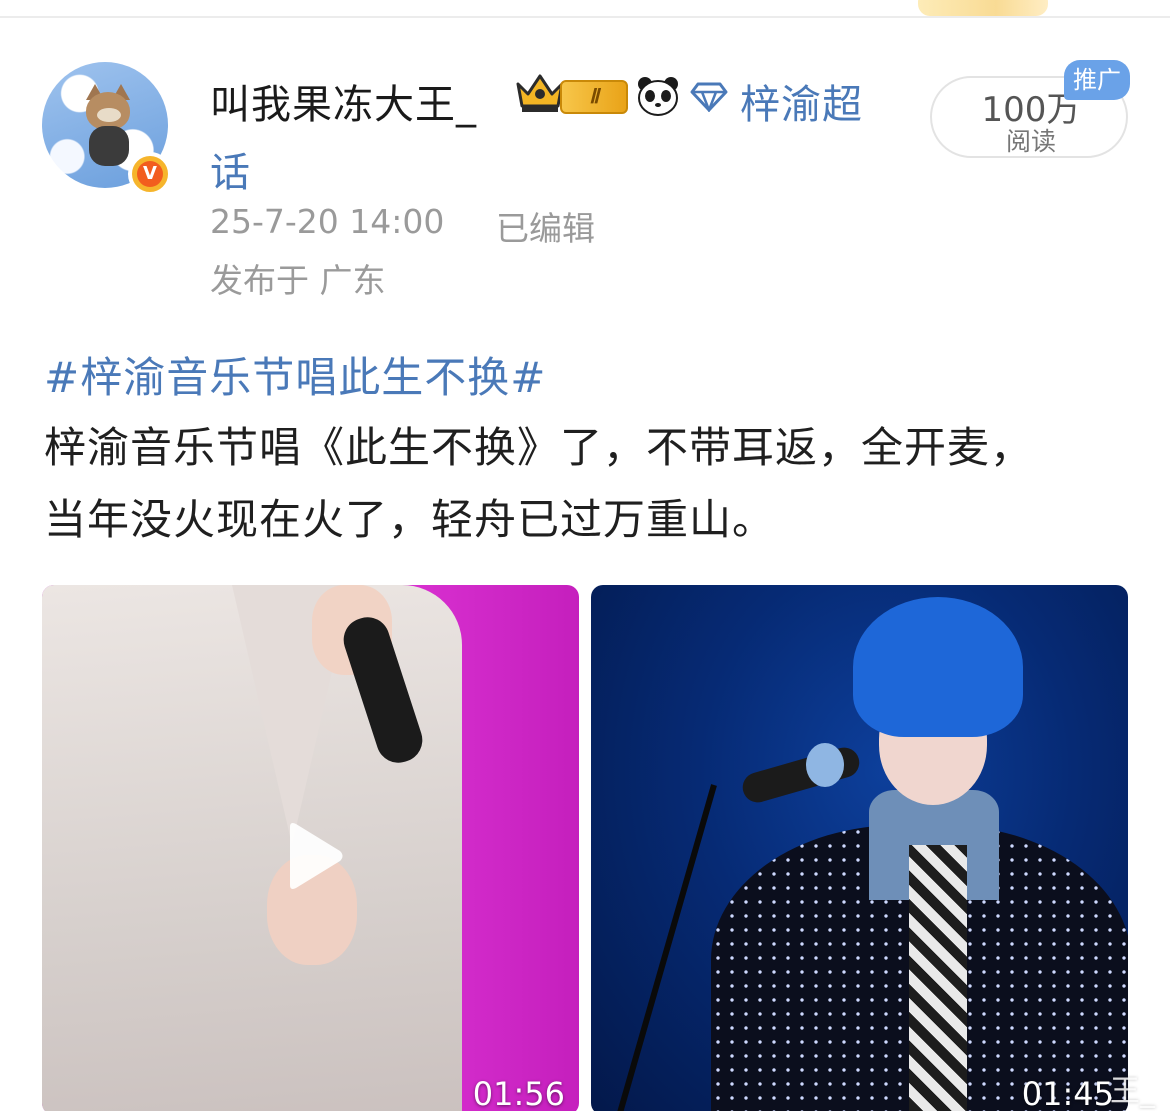 Image resolution: width=1170 pixels, height=1111 pixels. Describe the element at coordinates (938, 978) in the screenshot. I see `video-tie` at that location.